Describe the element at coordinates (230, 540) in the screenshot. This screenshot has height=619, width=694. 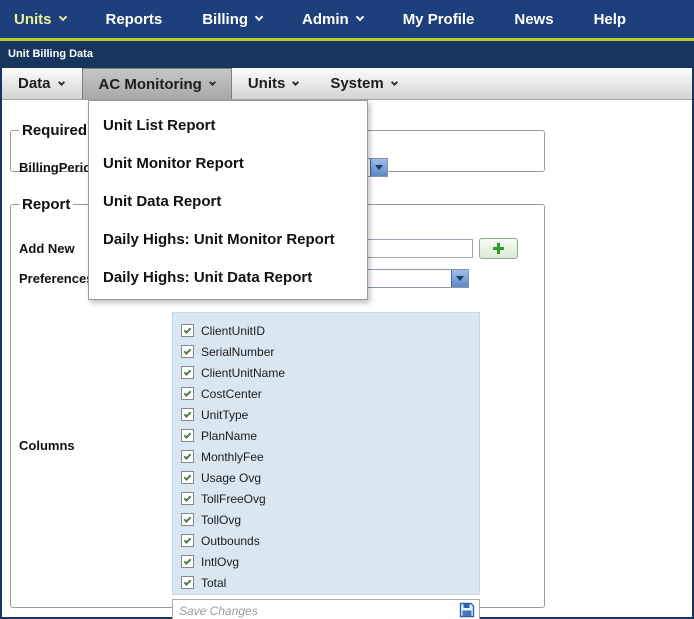
I see `column-label: Outbounds` at that location.